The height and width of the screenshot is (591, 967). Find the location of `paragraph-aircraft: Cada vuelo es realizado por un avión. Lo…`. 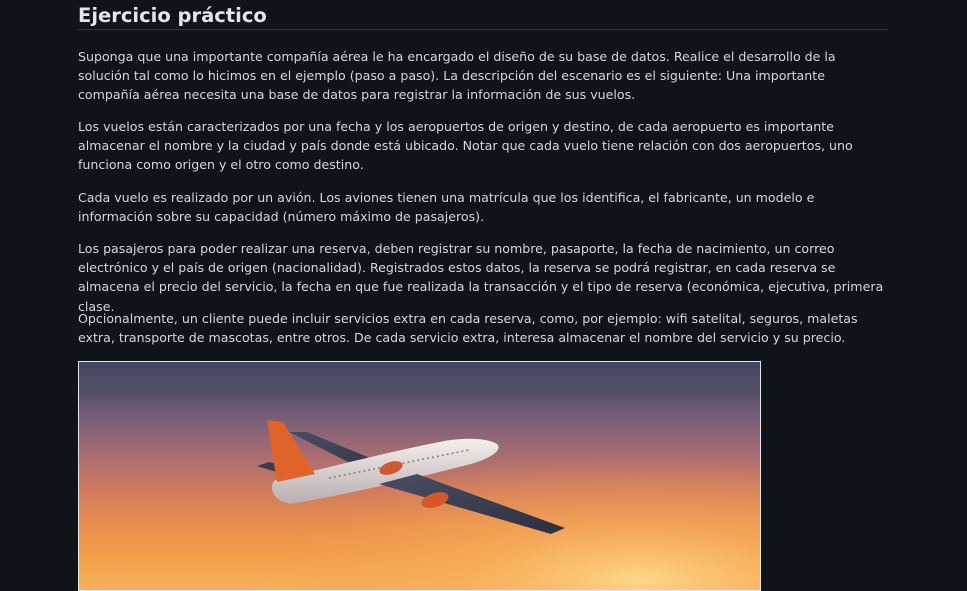

paragraph-aircraft: Cada vuelo es realizado por un avión. Lo… is located at coordinates (446, 207).